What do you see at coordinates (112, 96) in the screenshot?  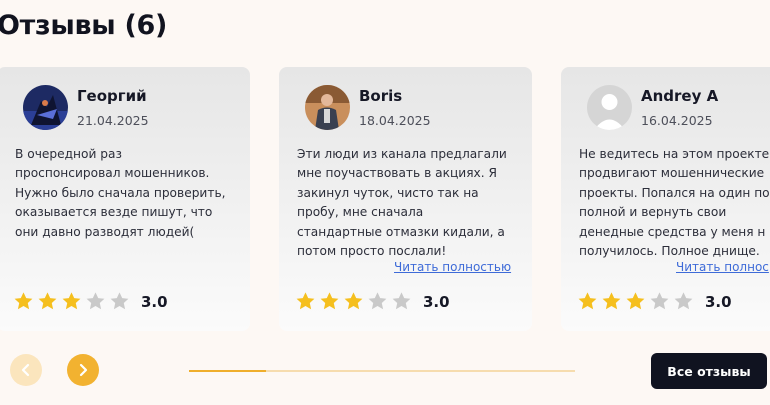 I see `reviewer-name: Георгий` at bounding box center [112, 96].